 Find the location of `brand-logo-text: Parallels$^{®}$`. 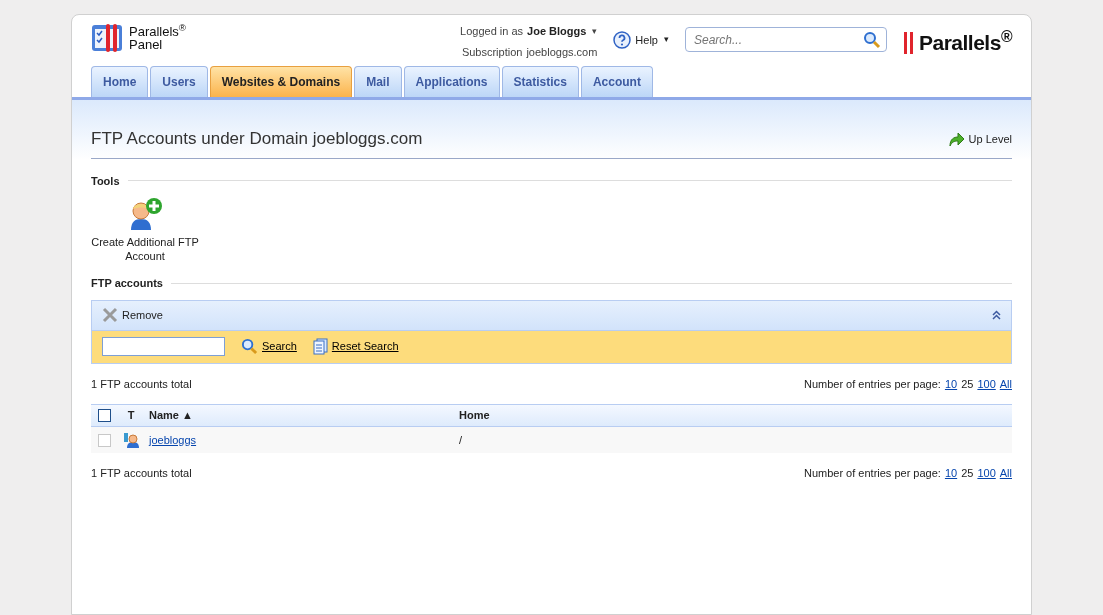

brand-logo-text: Parallels$^{®}$ is located at coordinates (965, 41).